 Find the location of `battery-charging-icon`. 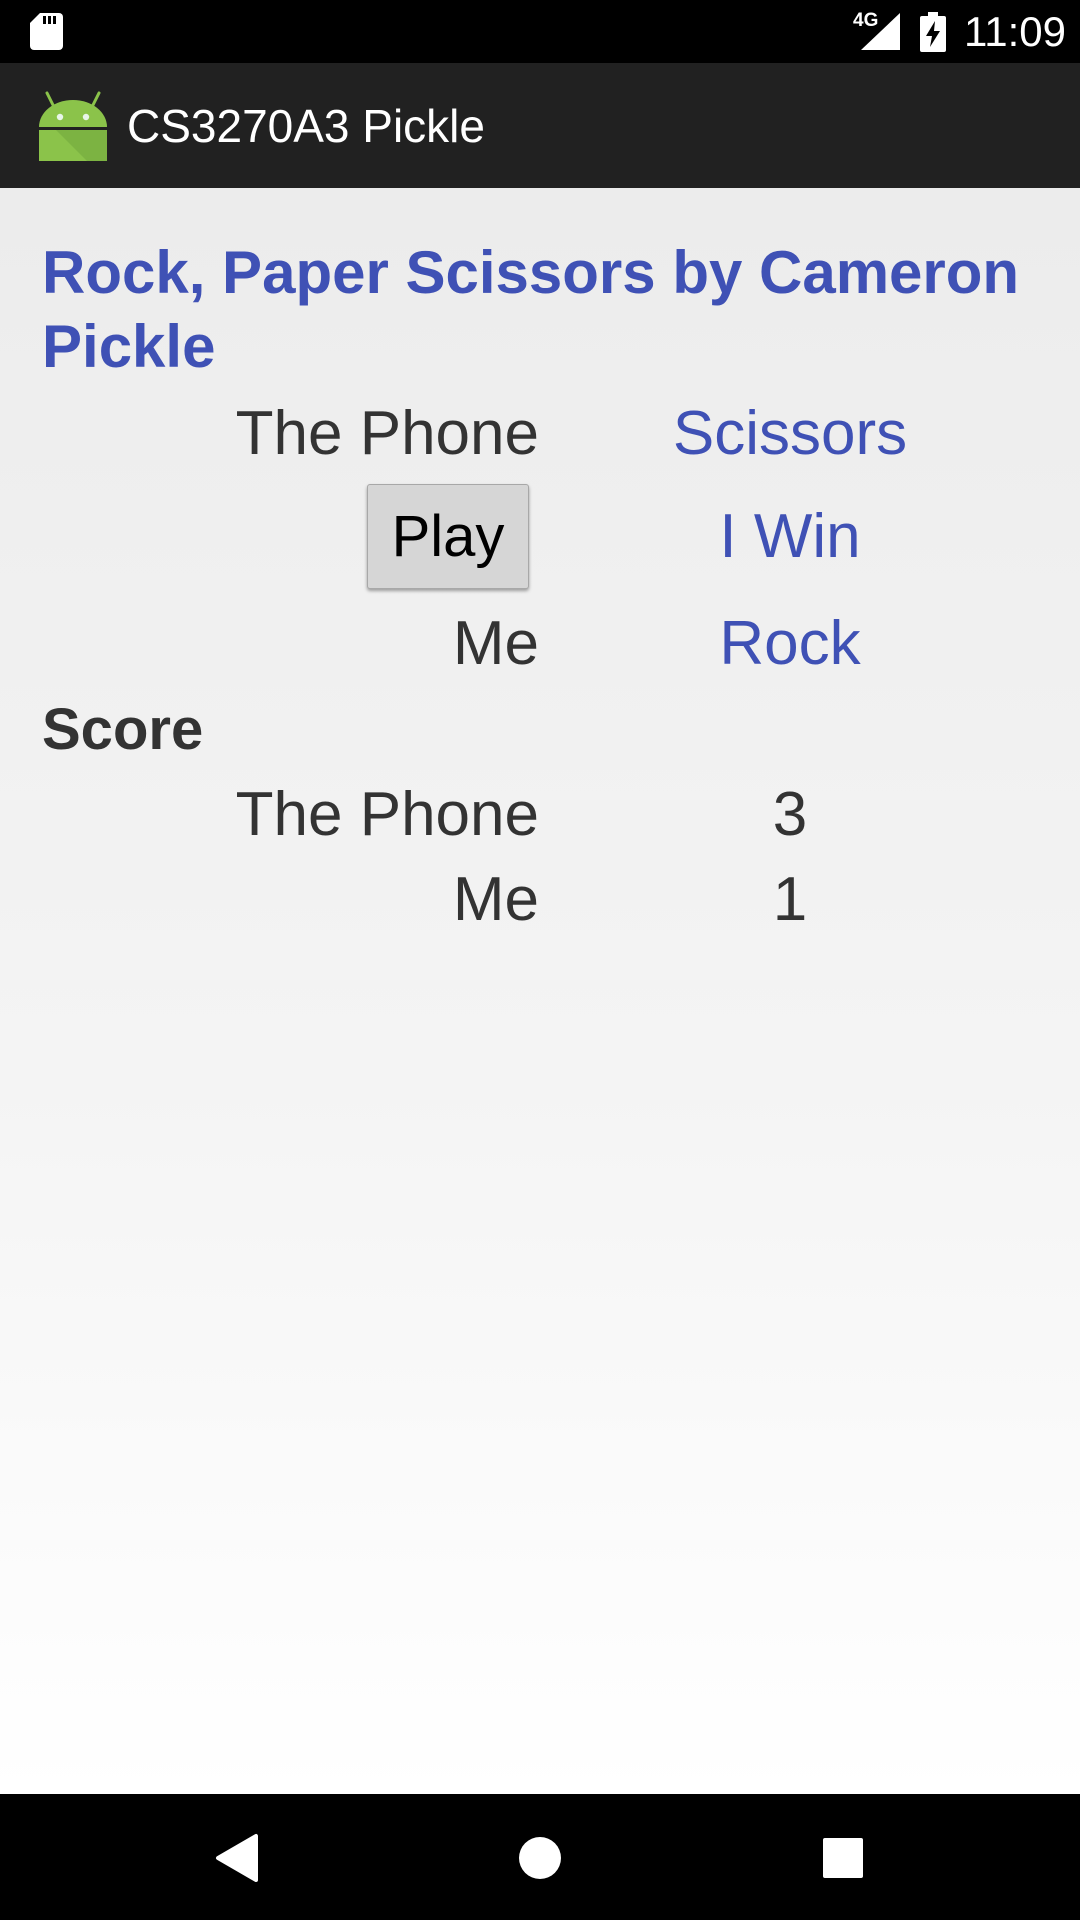

battery-charging-icon is located at coordinates (933, 32).